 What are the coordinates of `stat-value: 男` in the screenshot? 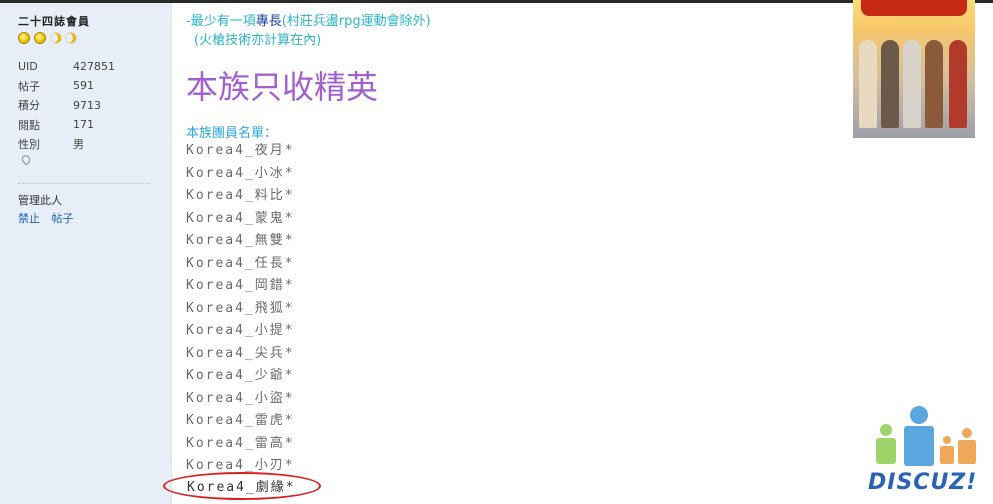 It's located at (78, 144).